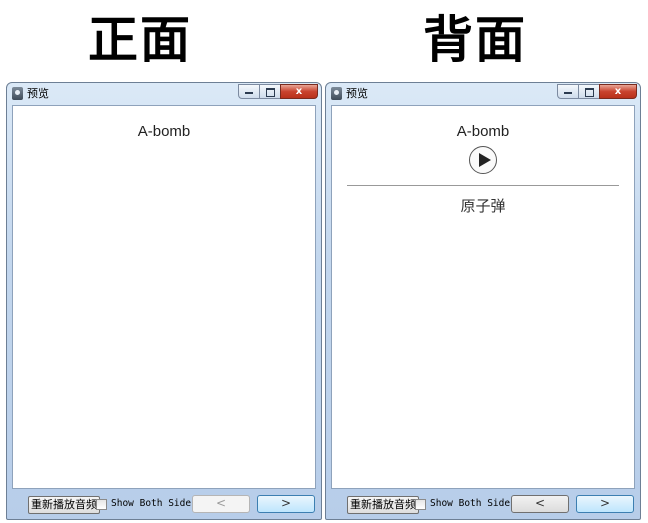  I want to click on card-answer: 原子弹, so click(483, 206).